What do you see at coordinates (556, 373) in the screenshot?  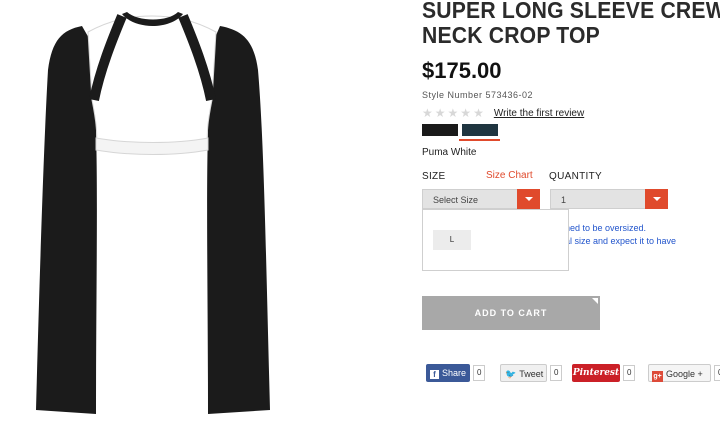 I see `twitter-tweet-count: 0` at bounding box center [556, 373].